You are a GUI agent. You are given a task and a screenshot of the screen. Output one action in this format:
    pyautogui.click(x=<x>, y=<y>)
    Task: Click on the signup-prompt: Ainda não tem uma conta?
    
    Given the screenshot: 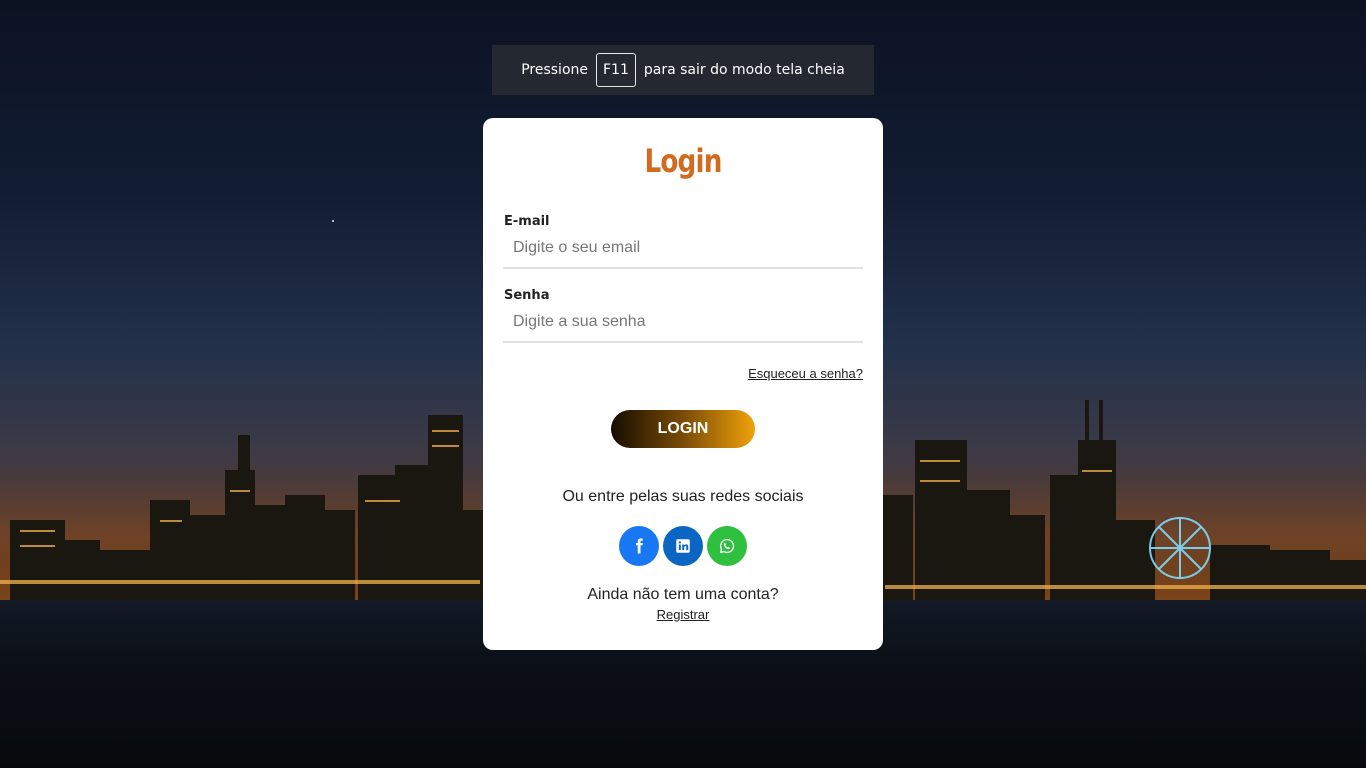 What is the action you would take?
    pyautogui.click(x=683, y=594)
    